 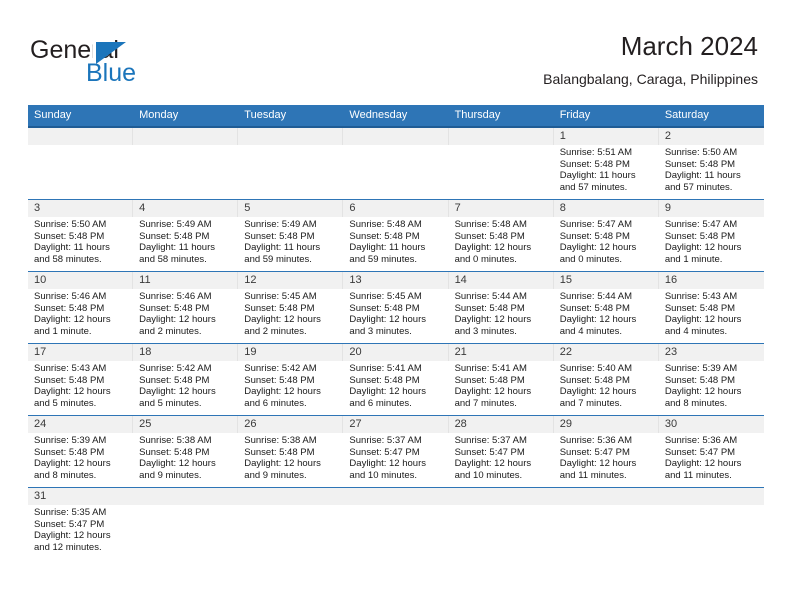 I want to click on day-number: 1, so click(x=606, y=136).